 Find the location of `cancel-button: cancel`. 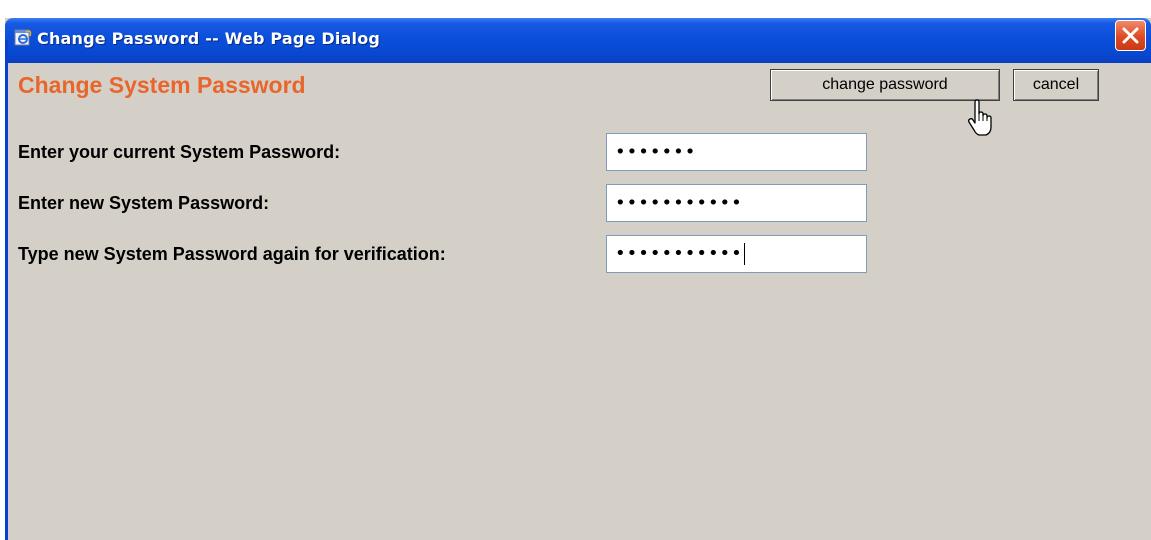

cancel-button: cancel is located at coordinates (1056, 85).